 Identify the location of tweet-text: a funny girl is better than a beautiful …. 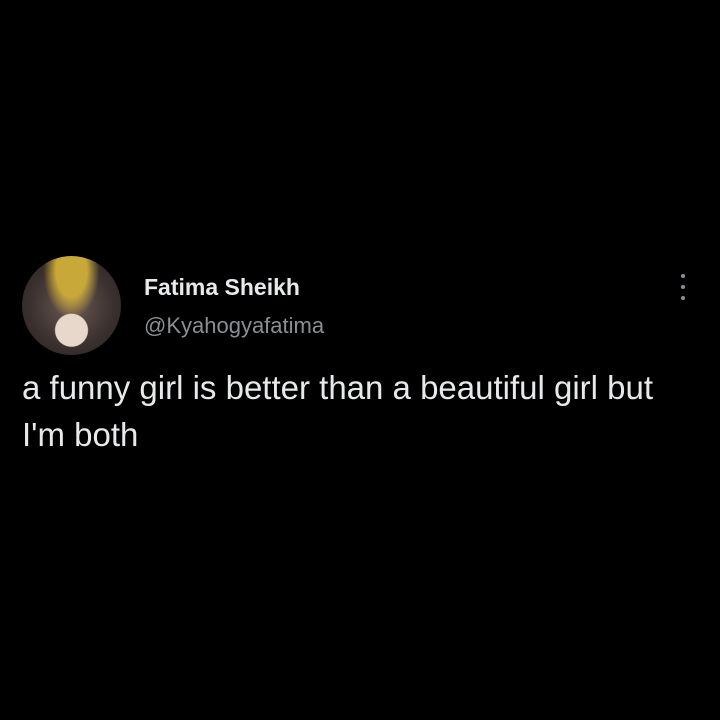
(338, 411).